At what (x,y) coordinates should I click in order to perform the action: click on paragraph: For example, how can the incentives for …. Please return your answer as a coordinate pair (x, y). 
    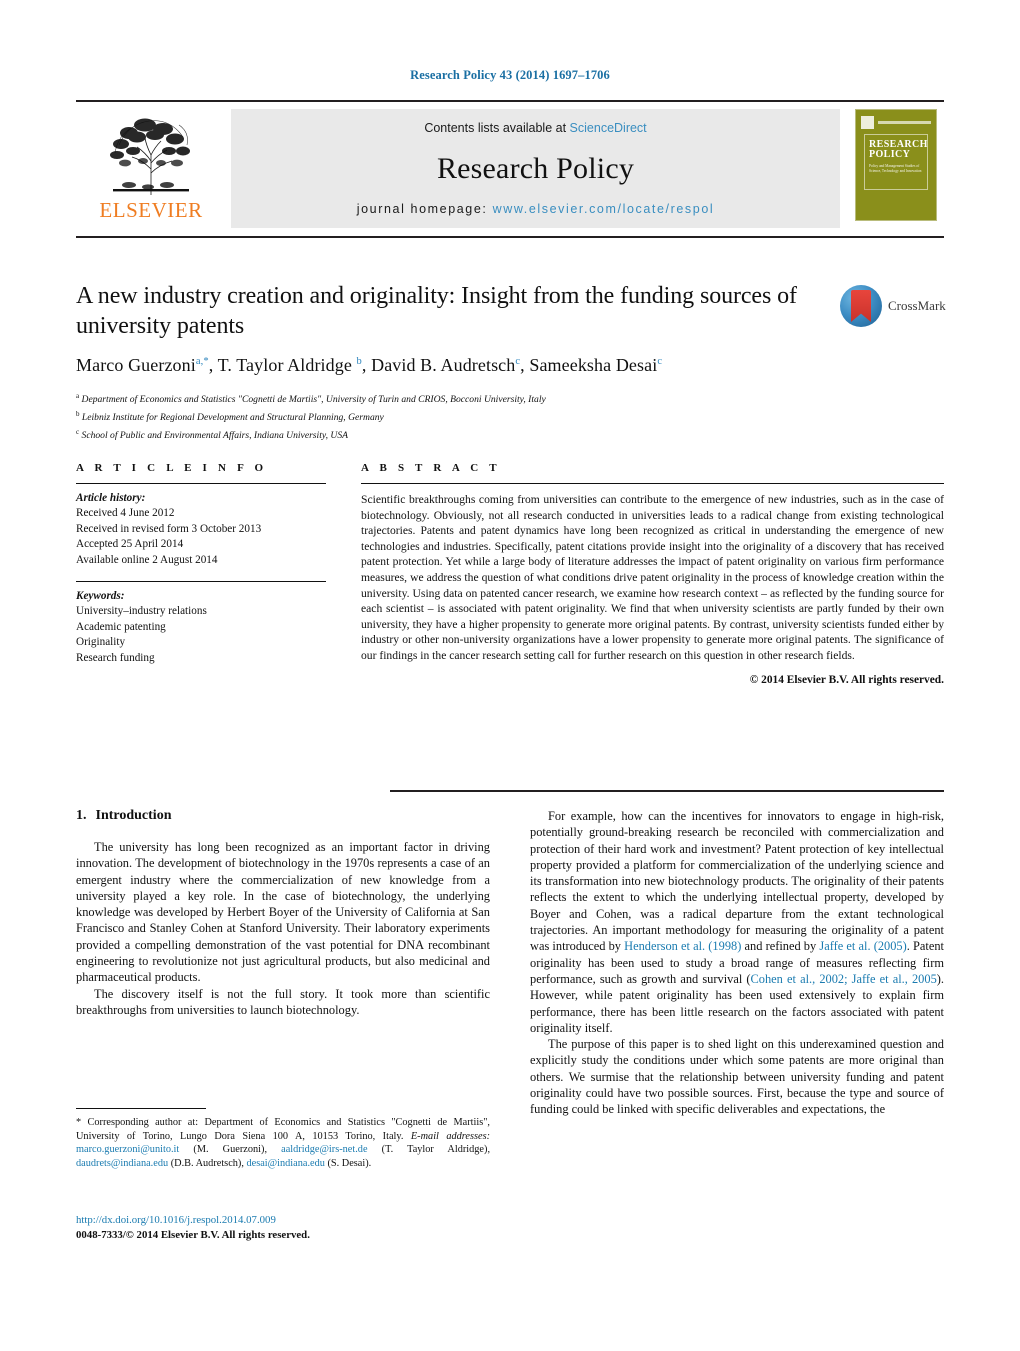
    Looking at the image, I should click on (737, 922).